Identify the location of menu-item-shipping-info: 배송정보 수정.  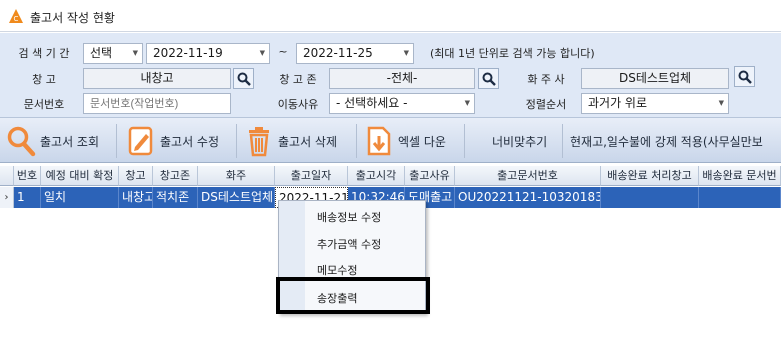
(349, 217).